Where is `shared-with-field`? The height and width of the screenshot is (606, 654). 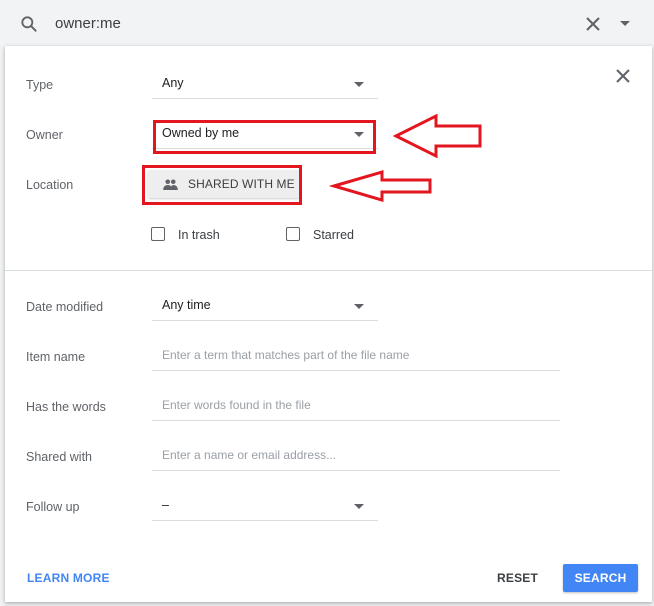
shared-with-field is located at coordinates (357, 456).